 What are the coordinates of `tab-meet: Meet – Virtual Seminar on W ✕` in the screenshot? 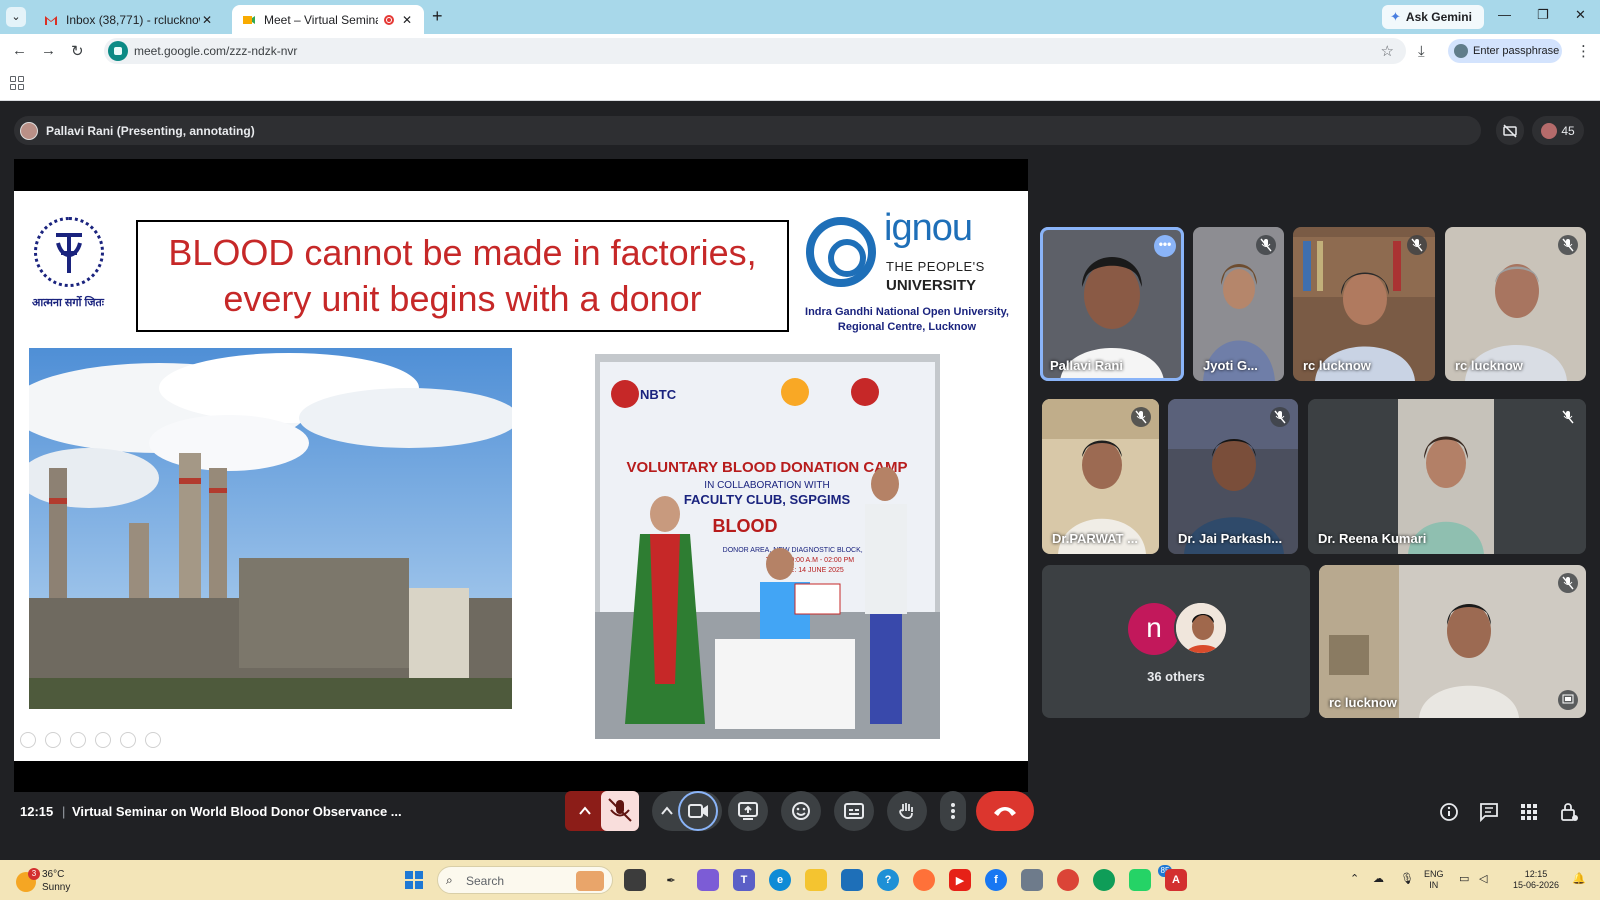 It's located at (328, 19).